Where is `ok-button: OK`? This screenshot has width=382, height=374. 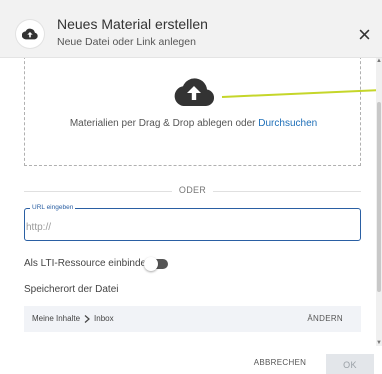 ok-button: OK is located at coordinates (350, 364).